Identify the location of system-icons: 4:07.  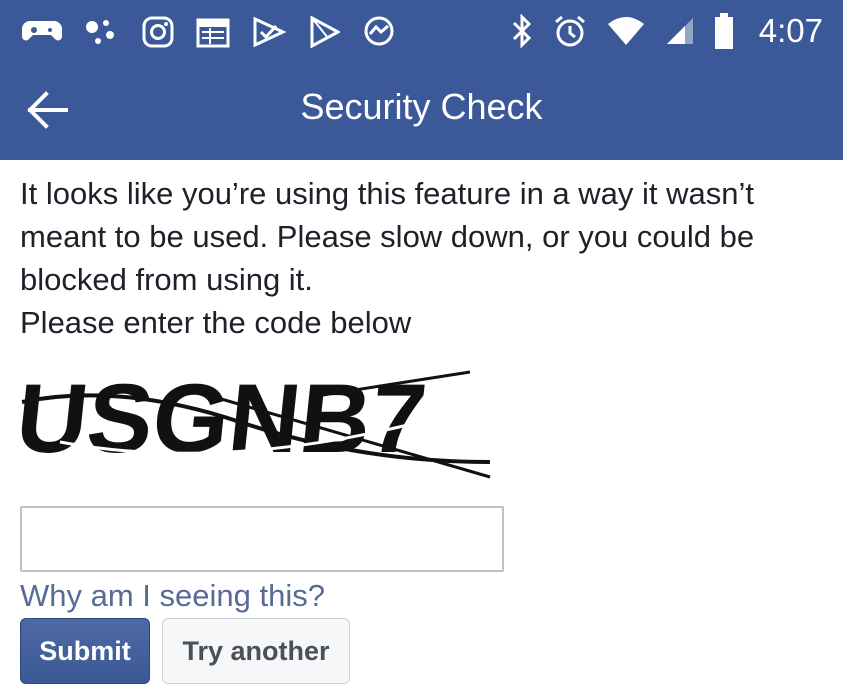
(667, 31).